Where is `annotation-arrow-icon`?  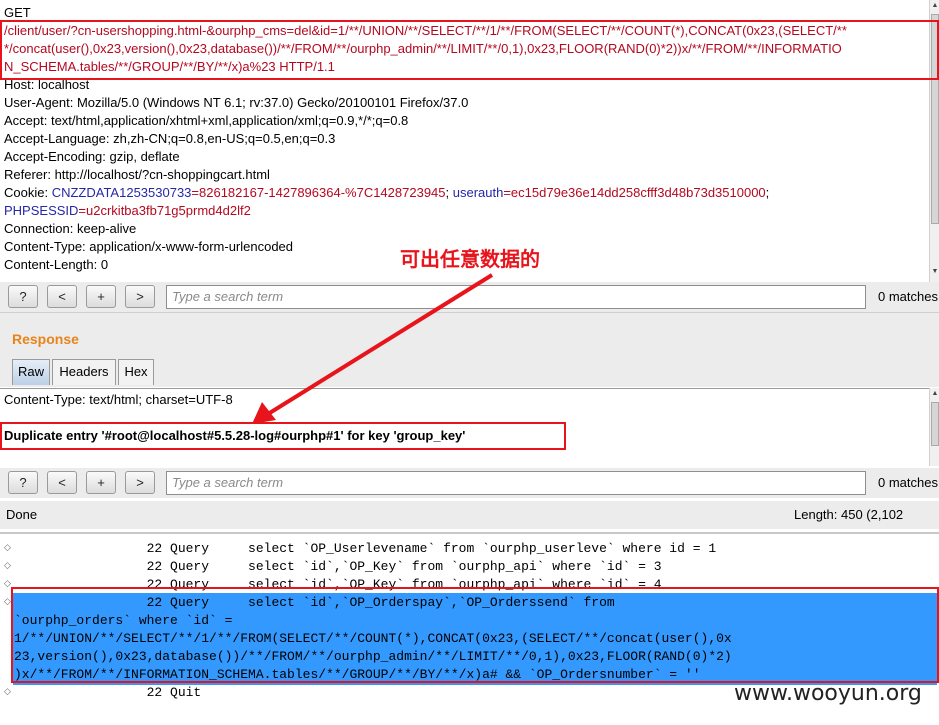
annotation-arrow-icon is located at coordinates (373, 348).